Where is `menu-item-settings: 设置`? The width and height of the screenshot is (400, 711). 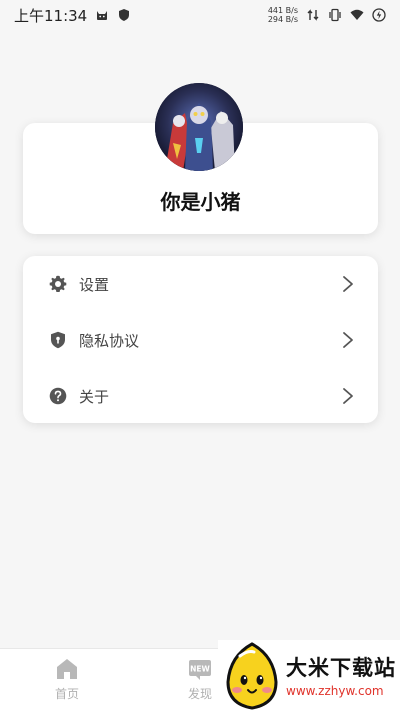
menu-item-settings: 设置 is located at coordinates (200, 284).